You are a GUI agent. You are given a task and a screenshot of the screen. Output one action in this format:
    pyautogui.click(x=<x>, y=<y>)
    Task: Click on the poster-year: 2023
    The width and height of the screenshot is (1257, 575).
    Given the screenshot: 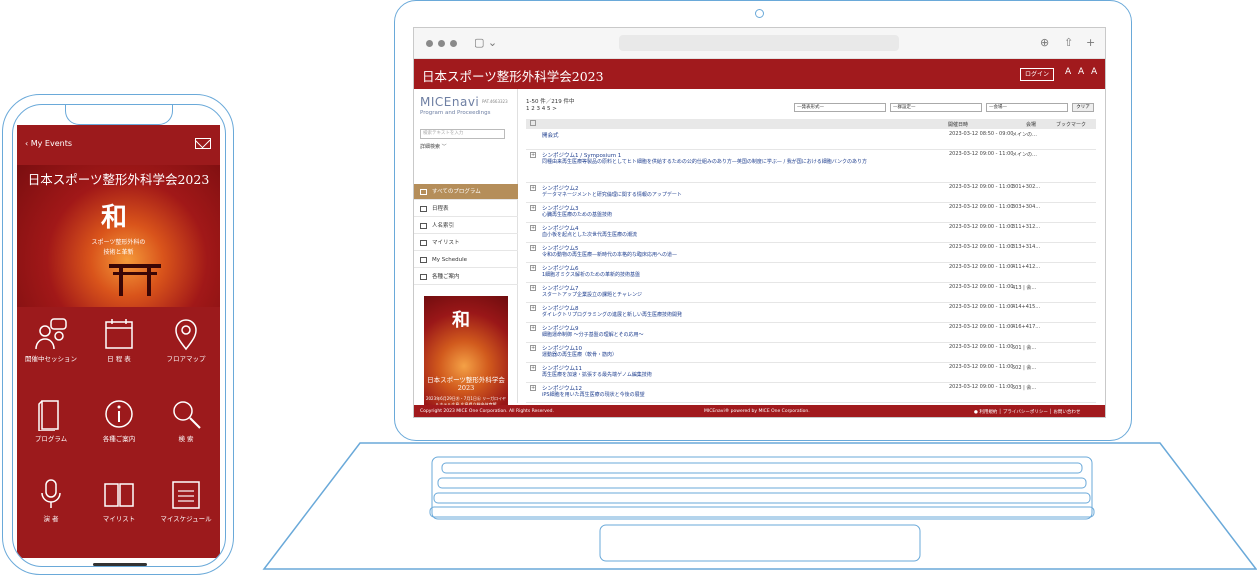 What is the action you would take?
    pyautogui.click(x=466, y=388)
    